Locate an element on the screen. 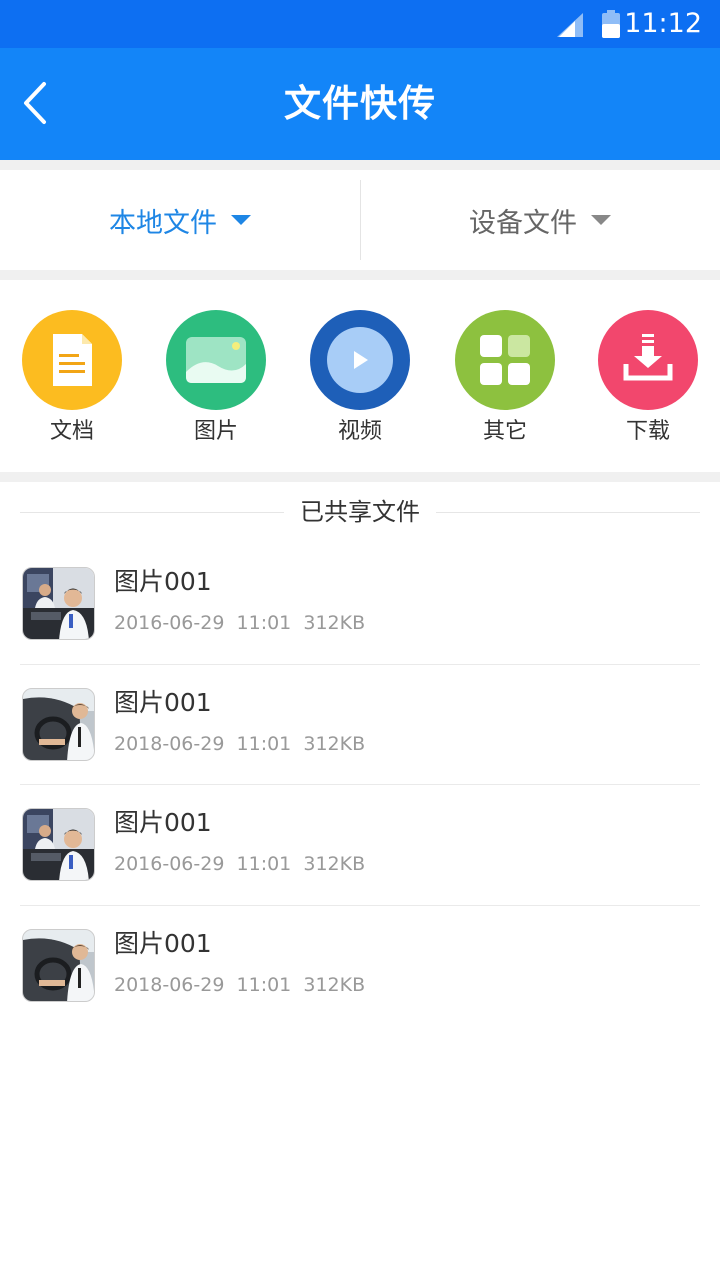  category-other-label: 其它 is located at coordinates (504, 431).